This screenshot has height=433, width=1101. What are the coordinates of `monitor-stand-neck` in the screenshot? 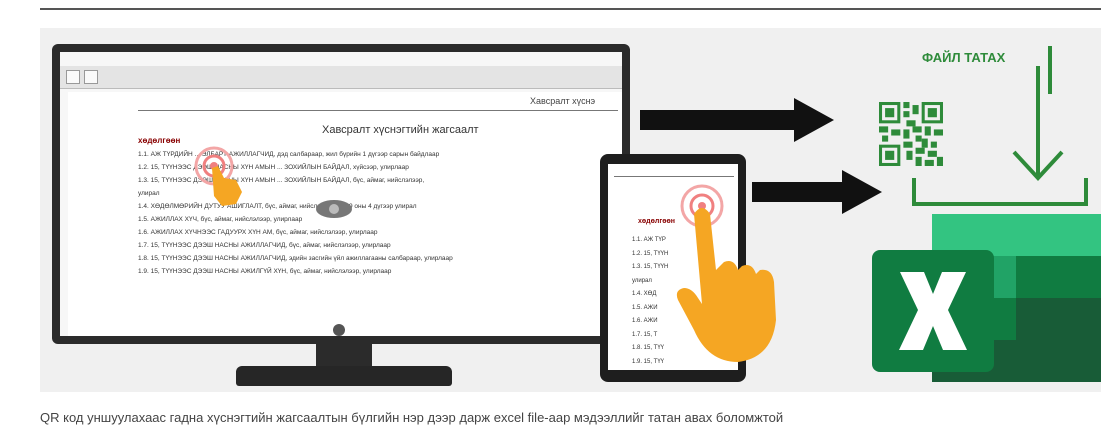 It's located at (344, 356).